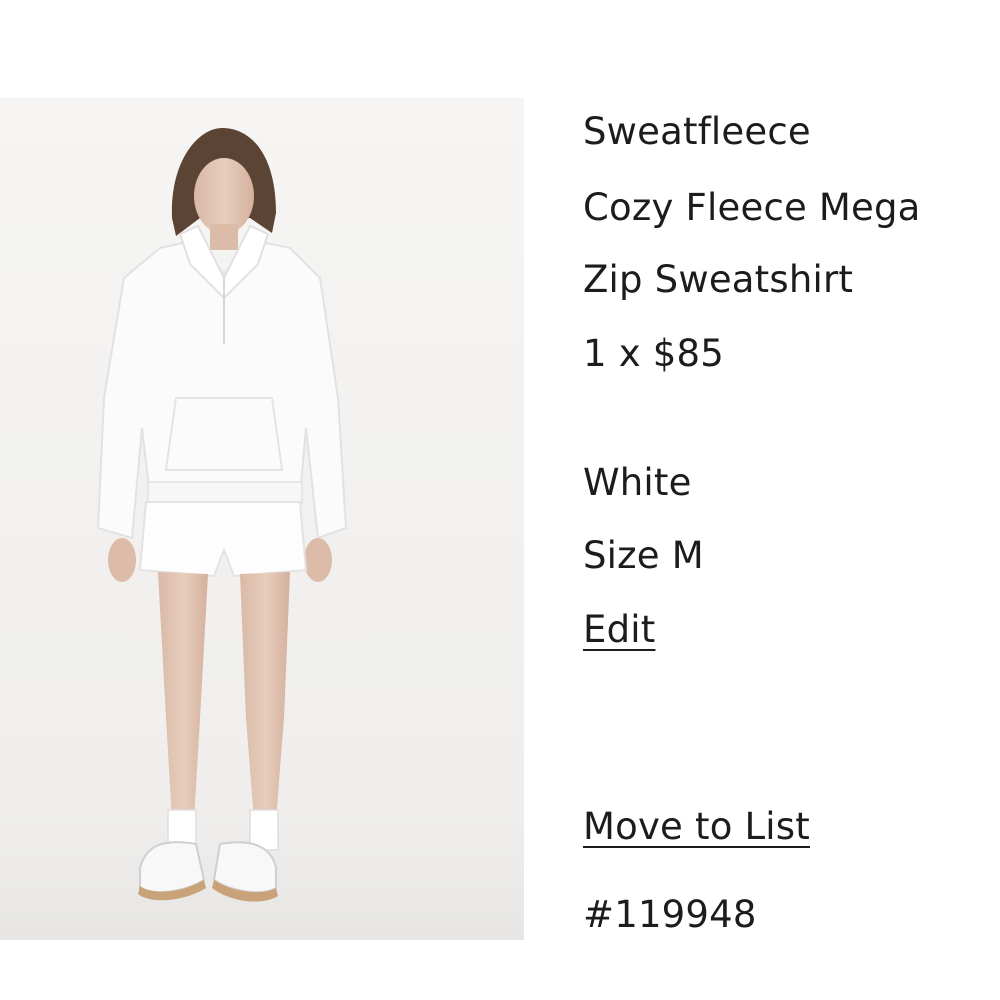 The height and width of the screenshot is (1000, 1000). What do you see at coordinates (637, 482) in the screenshot?
I see `product-color: White` at bounding box center [637, 482].